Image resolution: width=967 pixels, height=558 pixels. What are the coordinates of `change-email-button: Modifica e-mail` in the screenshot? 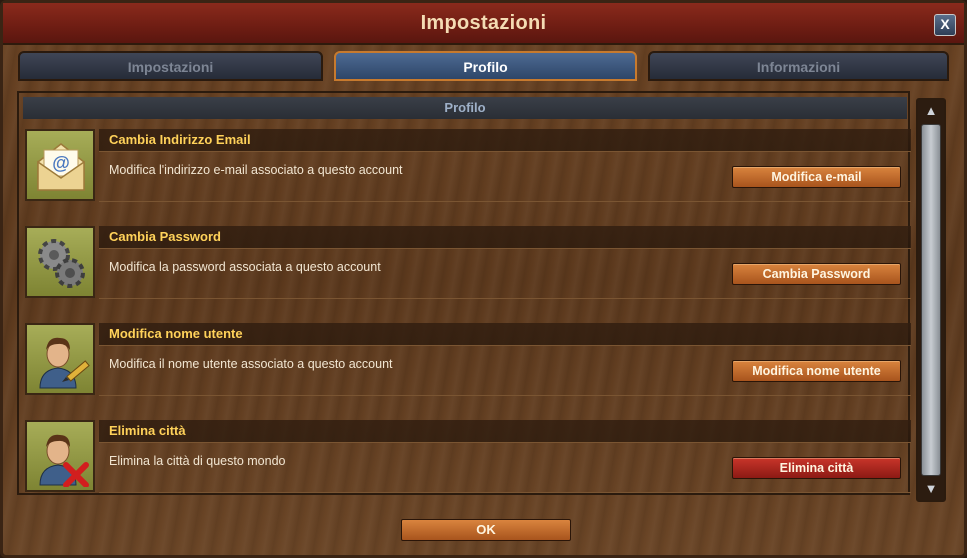 It's located at (816, 177).